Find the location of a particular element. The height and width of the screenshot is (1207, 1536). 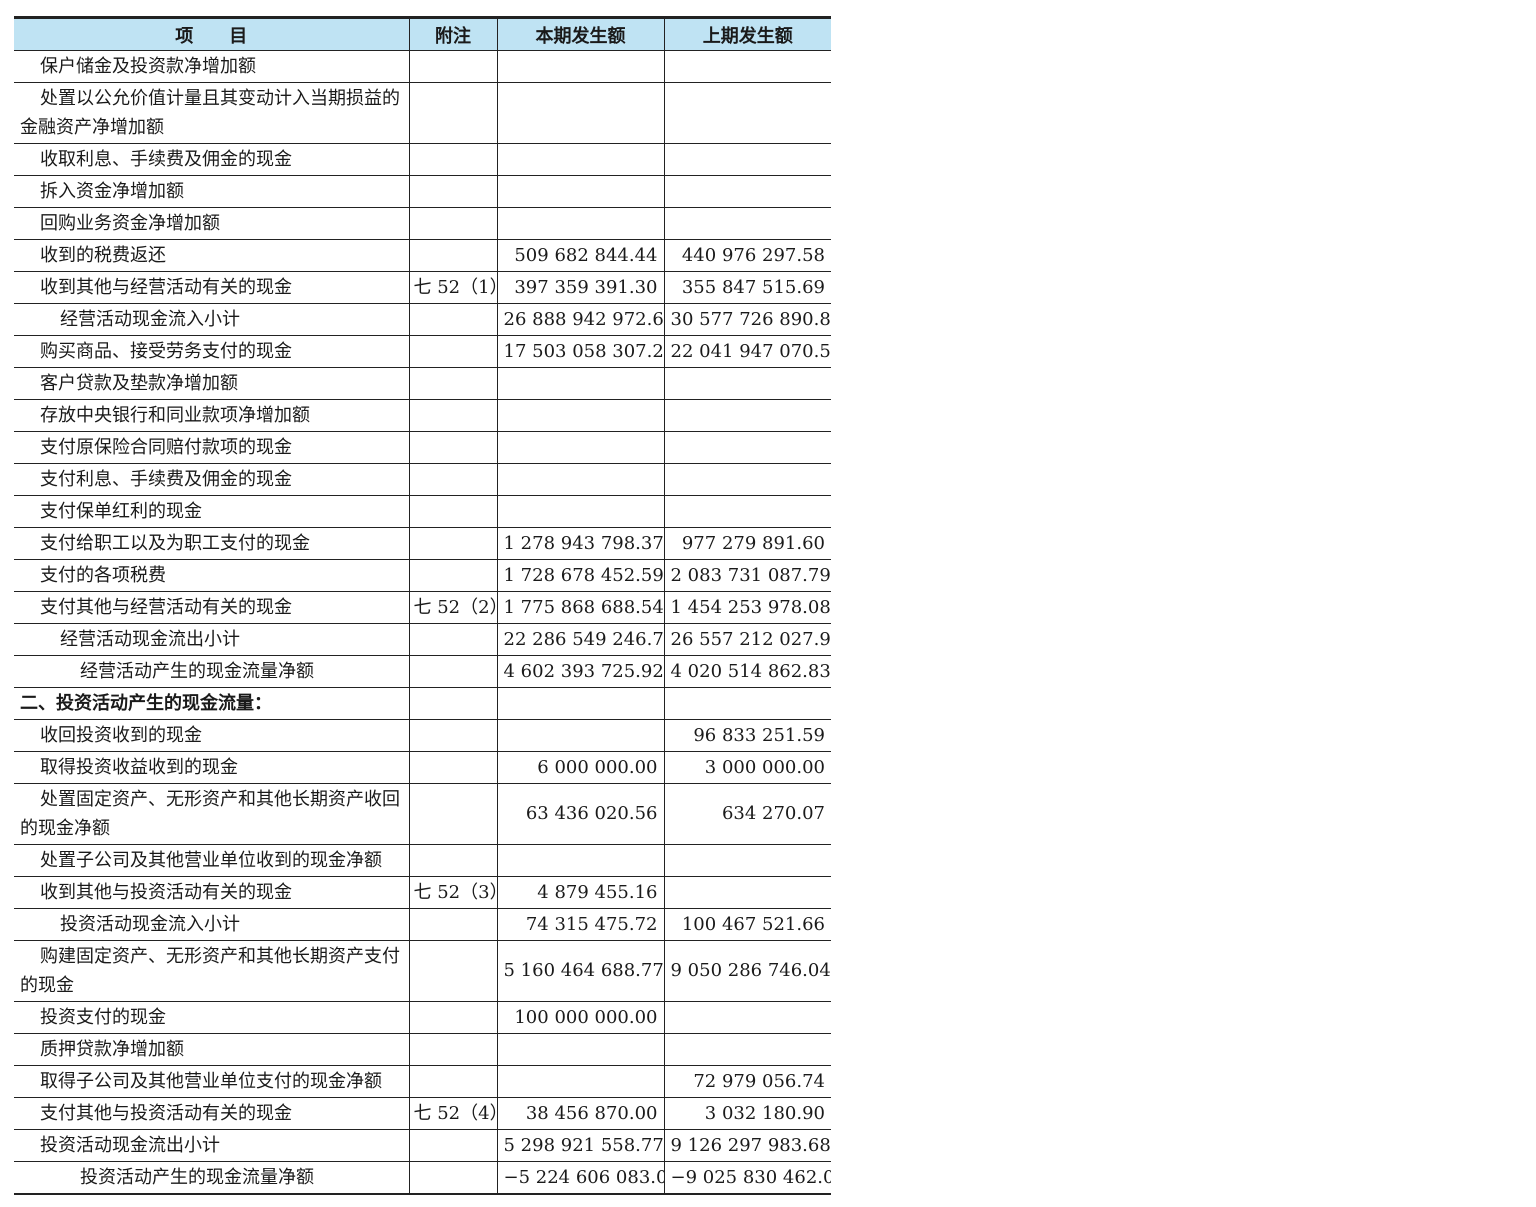

header-previous-period: 上期发生额 is located at coordinates (747, 33).